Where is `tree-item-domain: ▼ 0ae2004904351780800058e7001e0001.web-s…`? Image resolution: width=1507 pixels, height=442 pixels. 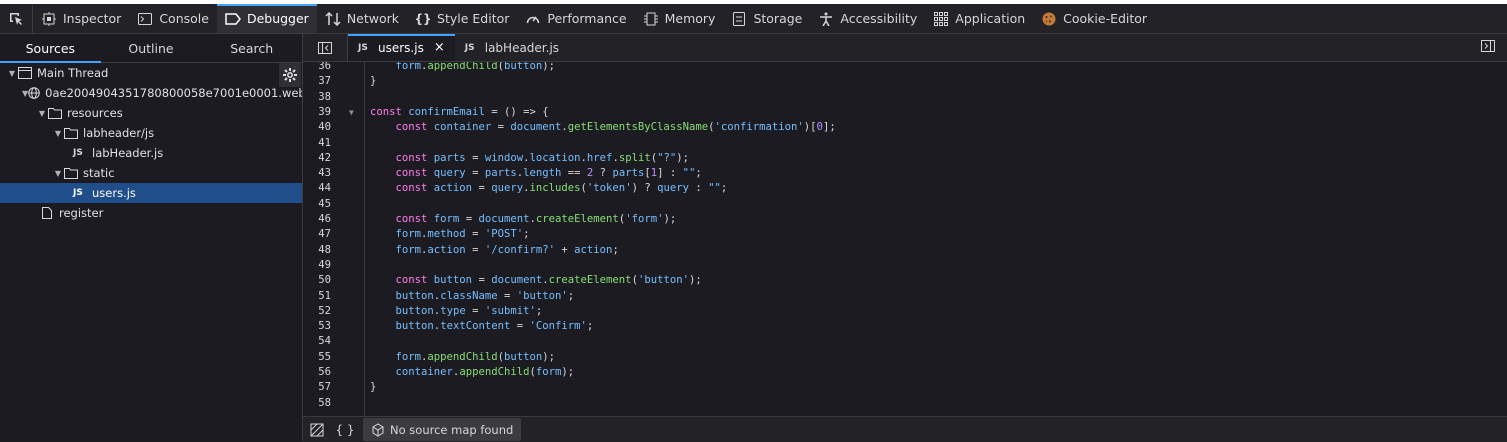 tree-item-domain: ▼ 0ae2004904351780800058e7001e0001.web-s… is located at coordinates (151, 93).